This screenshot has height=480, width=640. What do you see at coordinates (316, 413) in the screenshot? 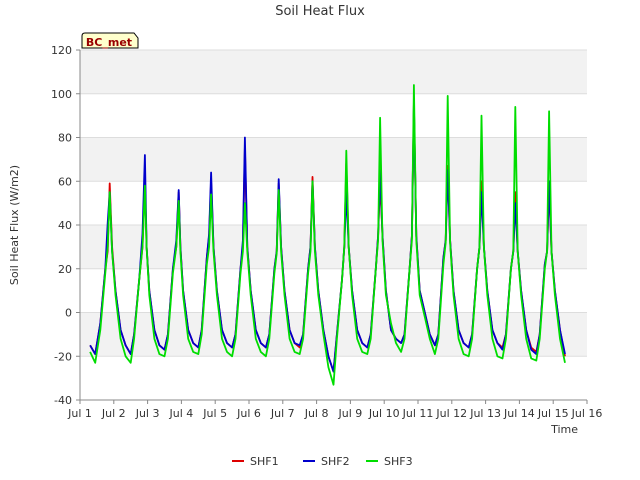
I see `x-tick-label: Jul 8` at bounding box center [316, 413].